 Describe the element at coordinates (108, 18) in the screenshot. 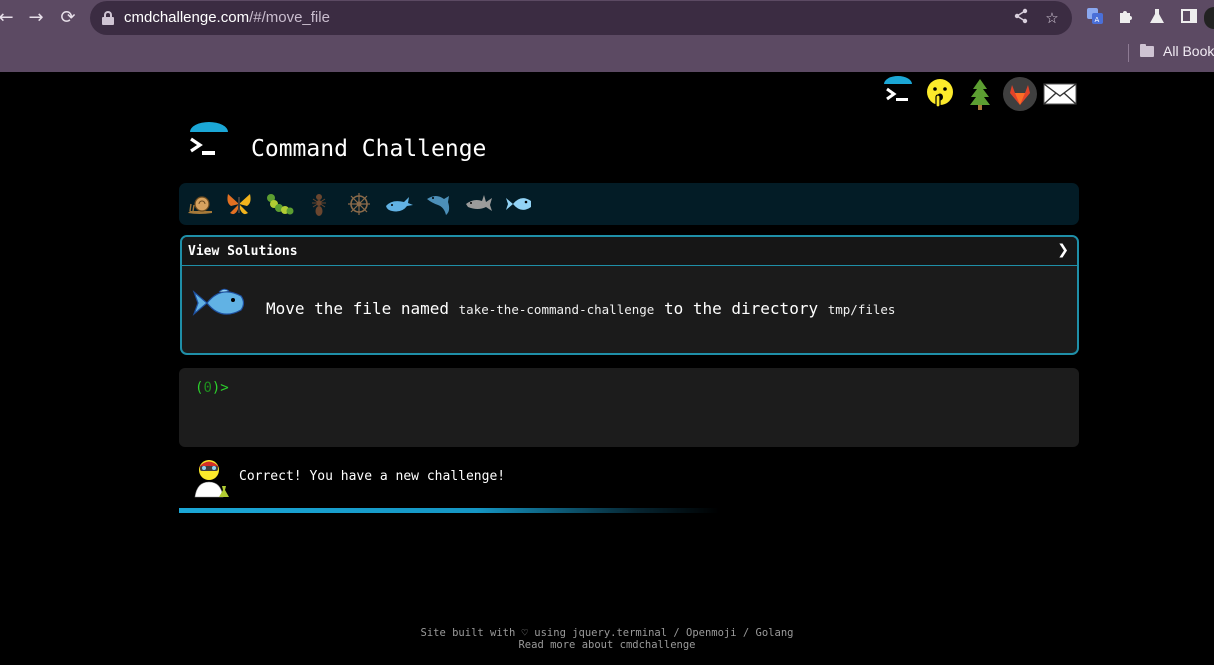

I see `lock-icon` at that location.